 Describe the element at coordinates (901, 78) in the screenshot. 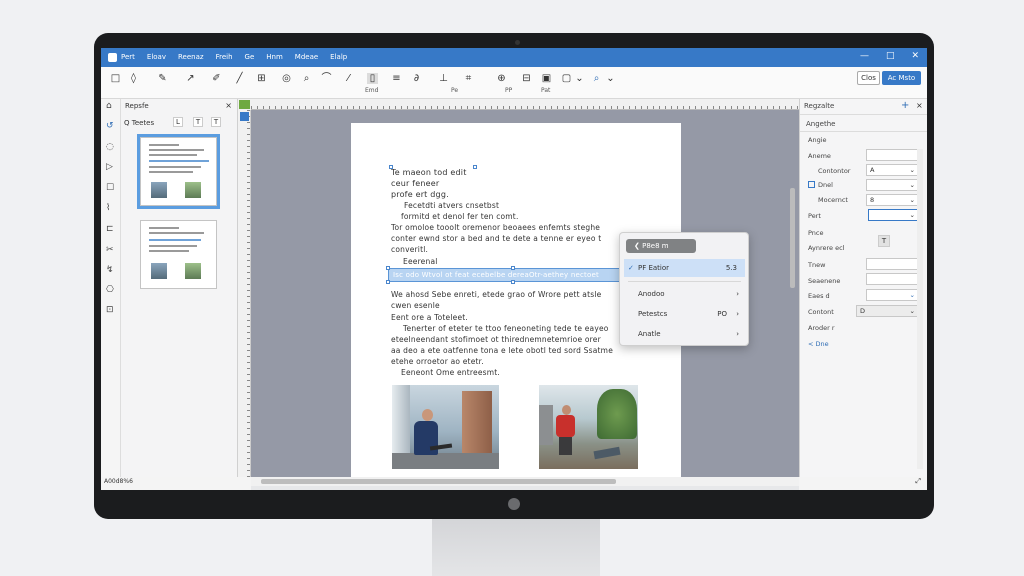

I see `primary-action-button: Ac Msto` at that location.